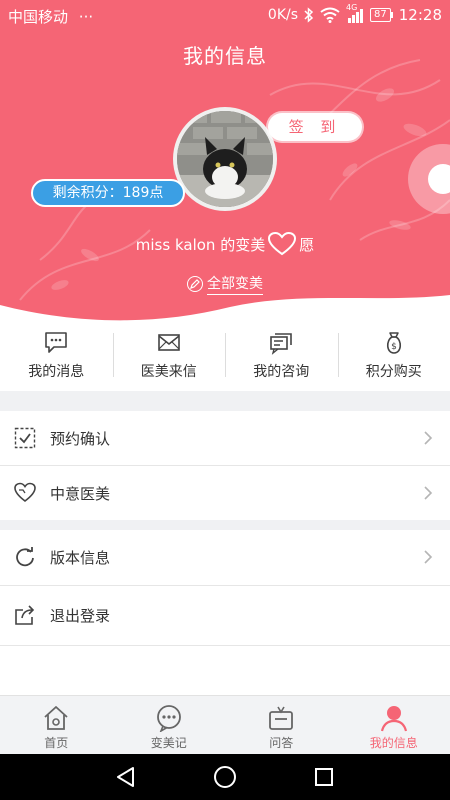 This screenshot has width=450, height=800. I want to click on avatar, so click(225, 159).